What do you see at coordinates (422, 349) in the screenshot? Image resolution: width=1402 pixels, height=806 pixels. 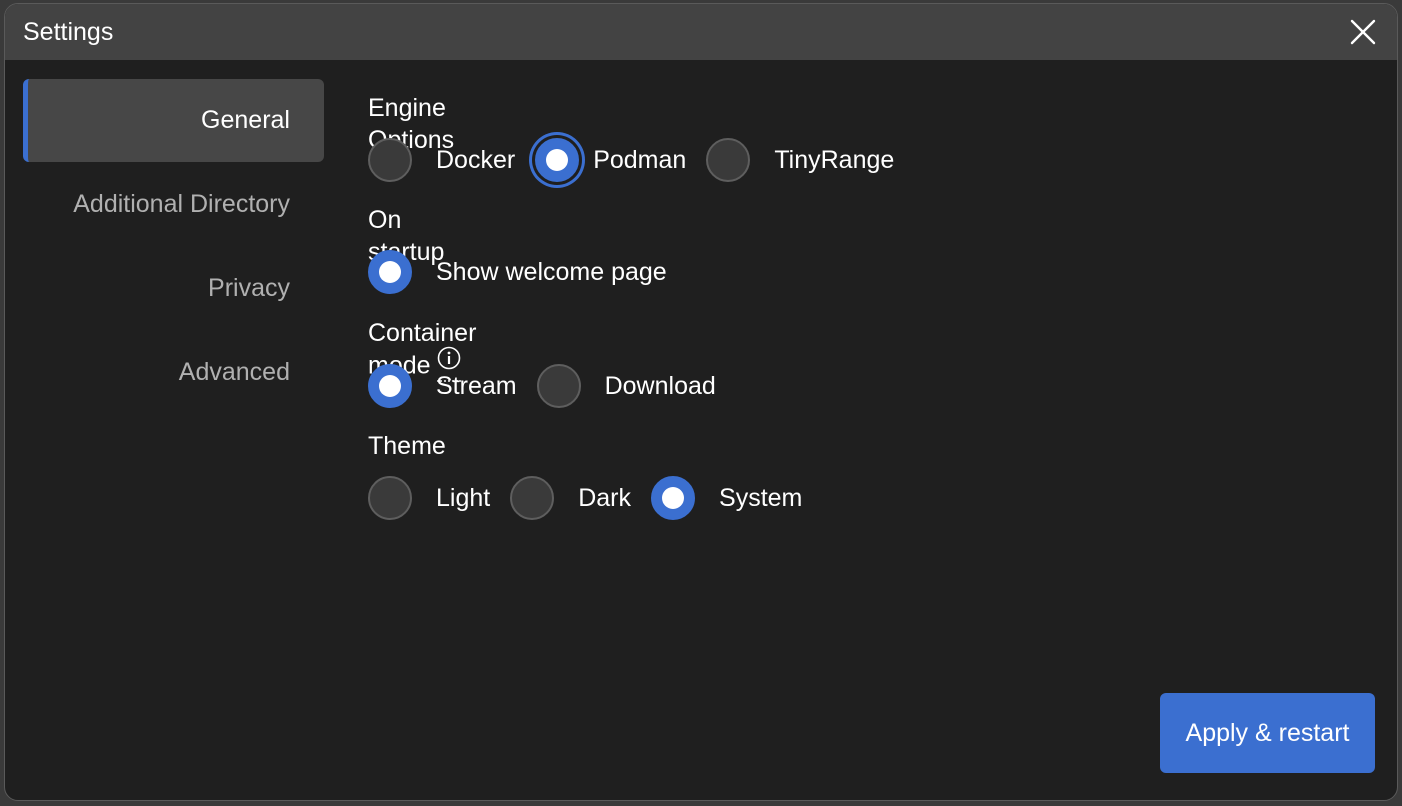 I see `container-mode-label: Container mode` at bounding box center [422, 349].